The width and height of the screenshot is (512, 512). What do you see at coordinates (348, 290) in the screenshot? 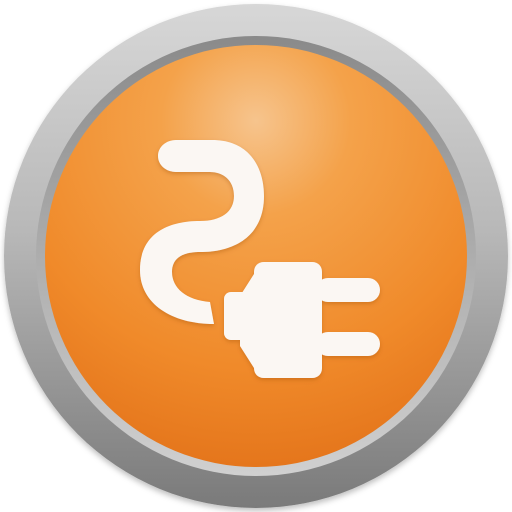
I see `plug-prong-top` at bounding box center [348, 290].